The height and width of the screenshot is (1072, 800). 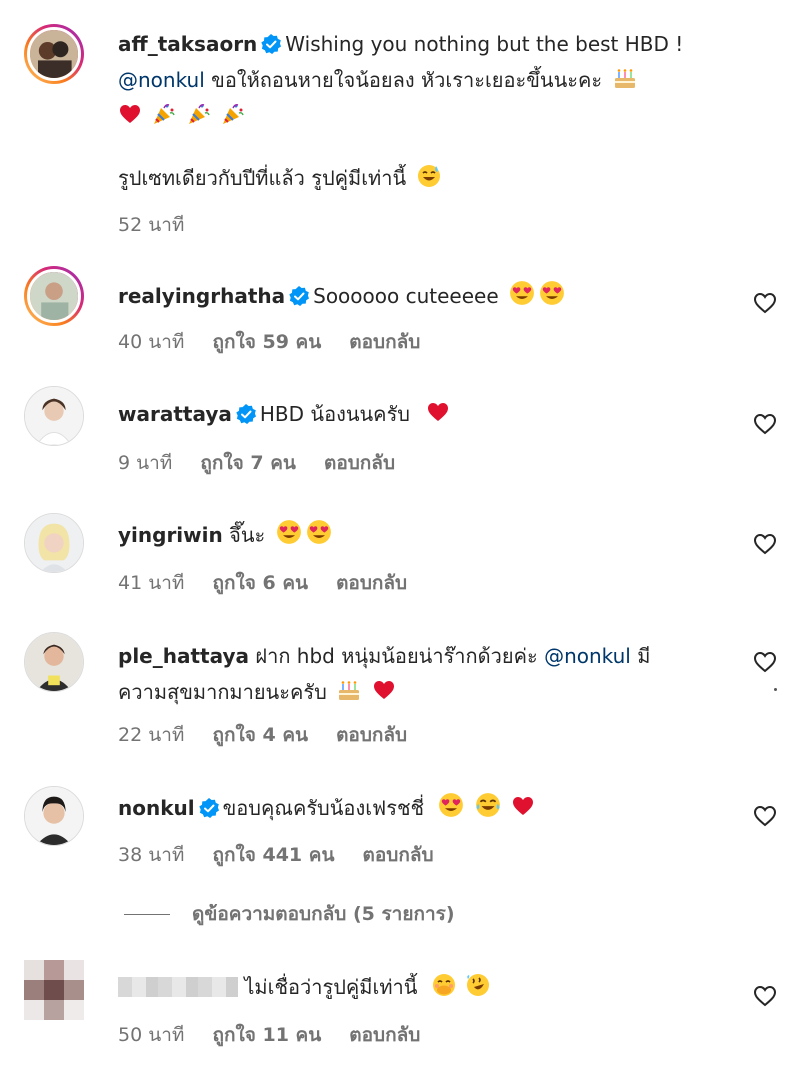 What do you see at coordinates (335, 414) in the screenshot?
I see `comment-text: HBD น้องนนครับ` at bounding box center [335, 414].